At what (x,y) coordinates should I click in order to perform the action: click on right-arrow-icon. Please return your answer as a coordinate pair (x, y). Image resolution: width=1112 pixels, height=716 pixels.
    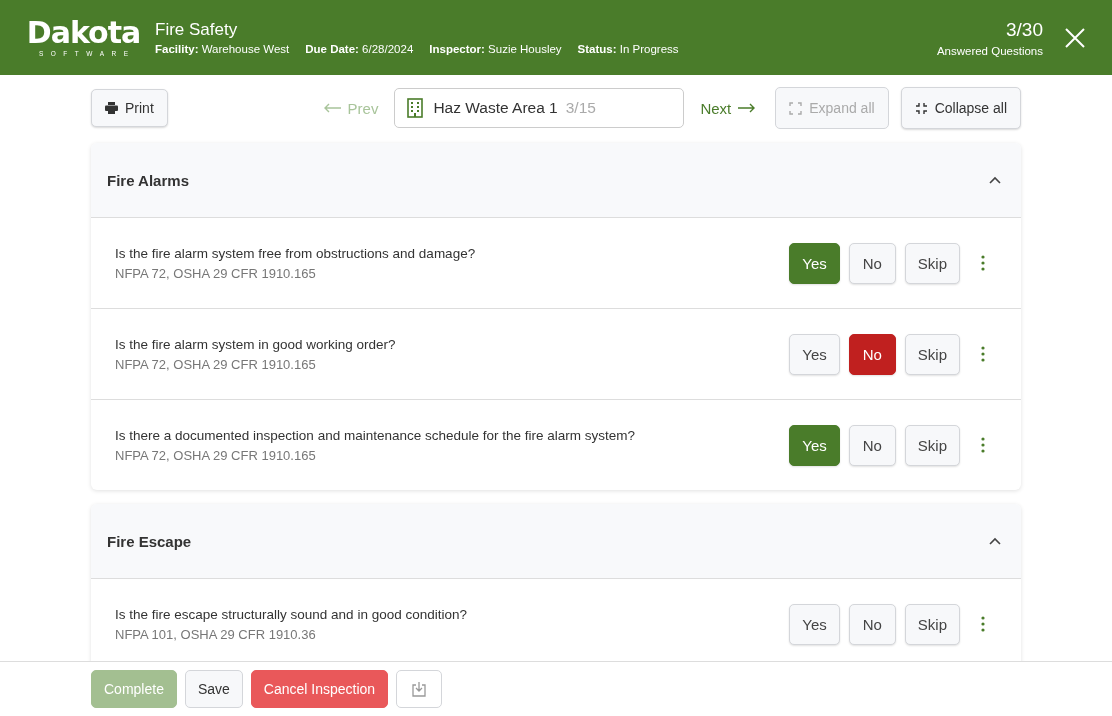
    Looking at the image, I should click on (746, 108).